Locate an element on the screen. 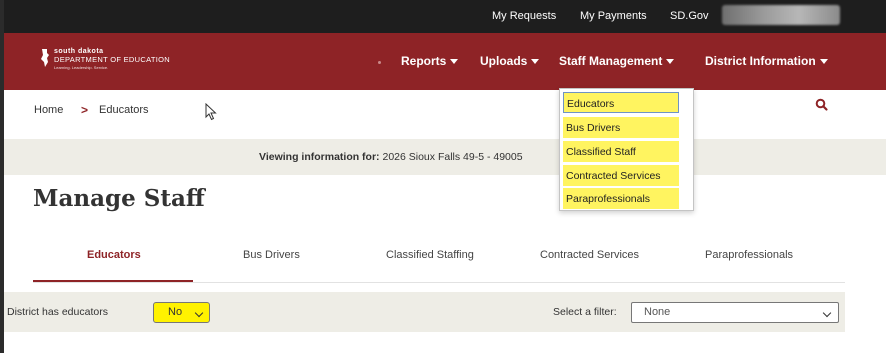  user-account-menu is located at coordinates (781, 15).